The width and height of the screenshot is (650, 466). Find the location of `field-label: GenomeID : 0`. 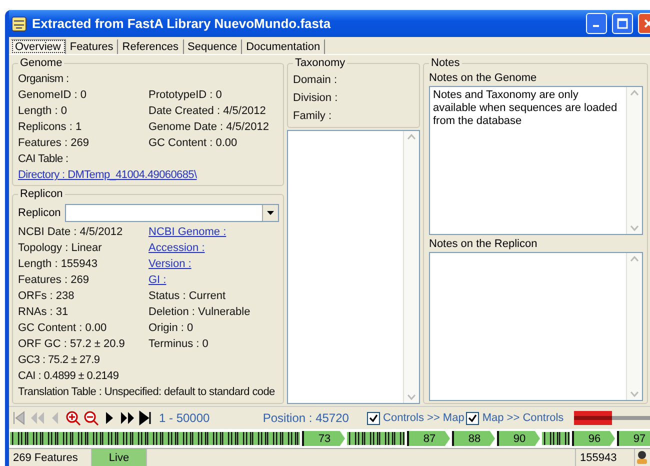

field-label: GenomeID : 0 is located at coordinates (53, 95).